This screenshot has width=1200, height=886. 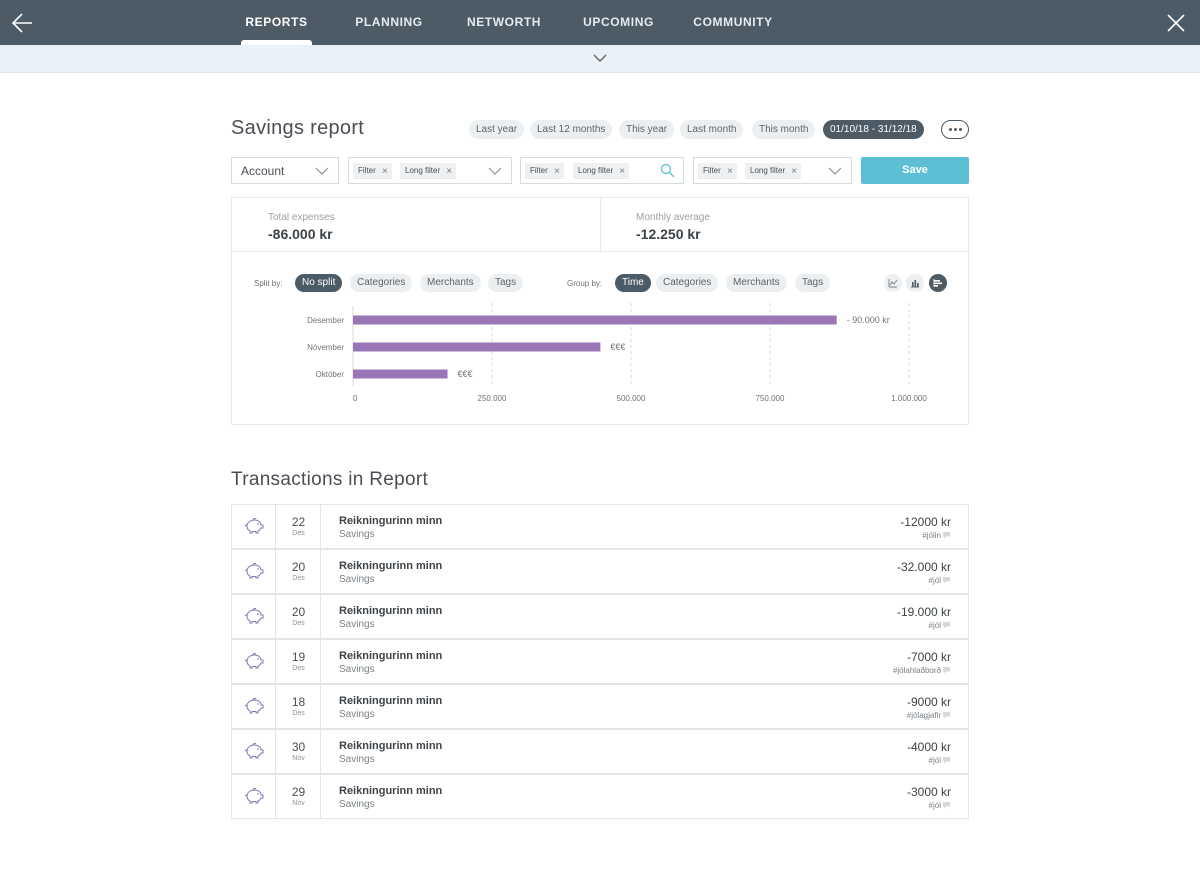 I want to click on transaction-date: 18 Des, so click(x=298, y=706).